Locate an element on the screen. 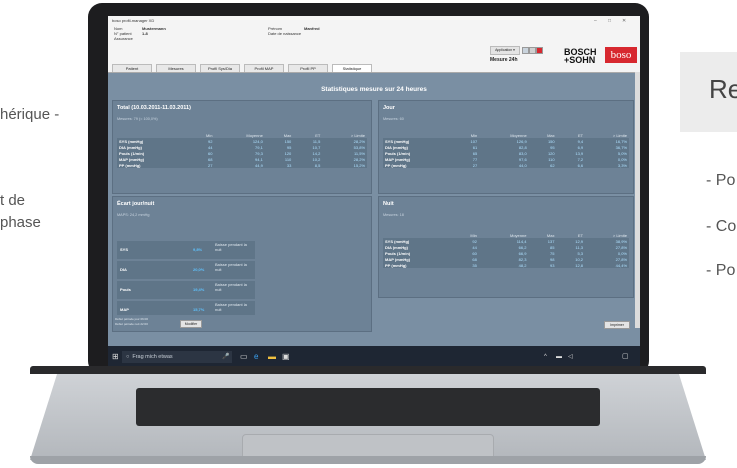 Image resolution: width=737 pixels, height=468 pixels. windows-start-icon: ⊞ is located at coordinates (115, 357).